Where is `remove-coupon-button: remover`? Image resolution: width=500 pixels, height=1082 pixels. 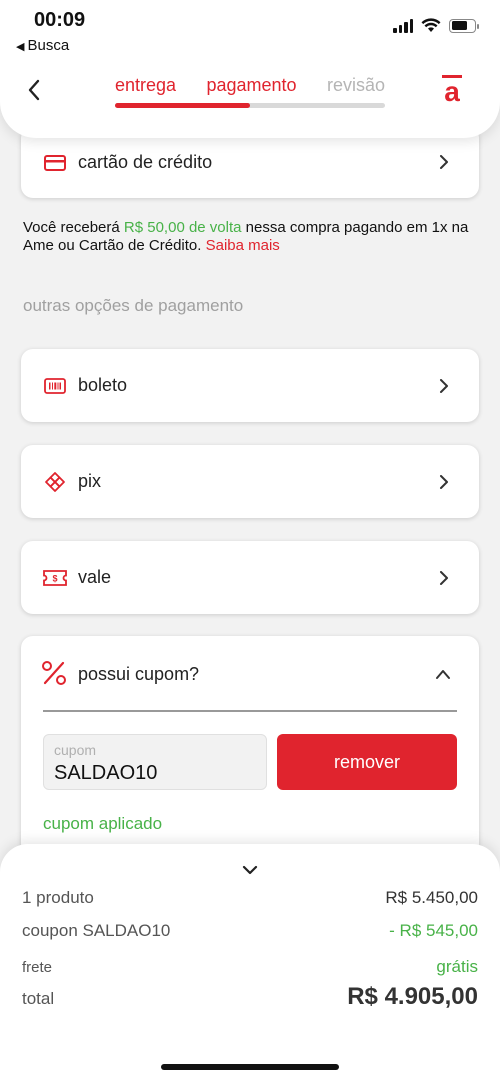
remove-coupon-button: remover is located at coordinates (367, 762).